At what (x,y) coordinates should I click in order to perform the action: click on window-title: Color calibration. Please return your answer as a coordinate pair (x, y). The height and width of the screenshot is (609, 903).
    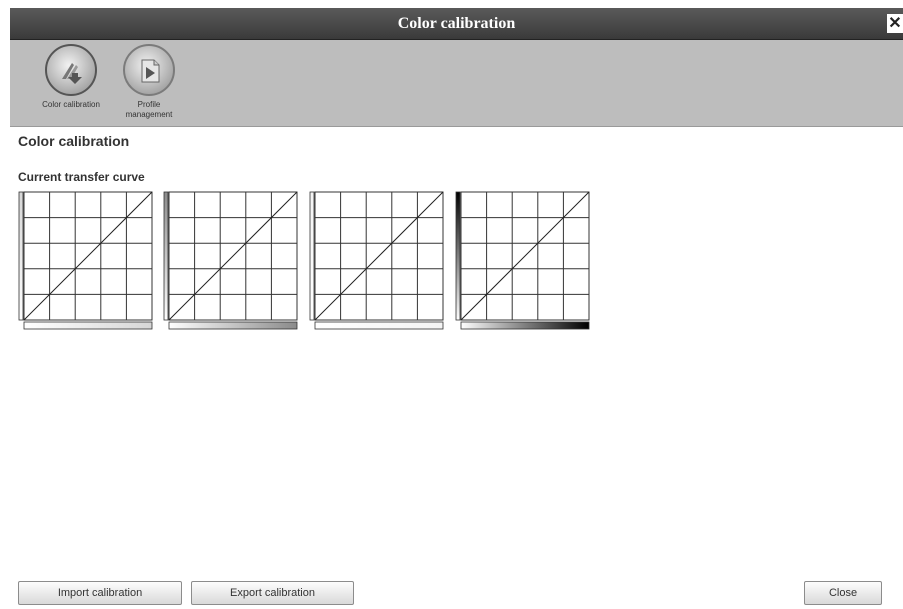
    Looking at the image, I should click on (456, 23).